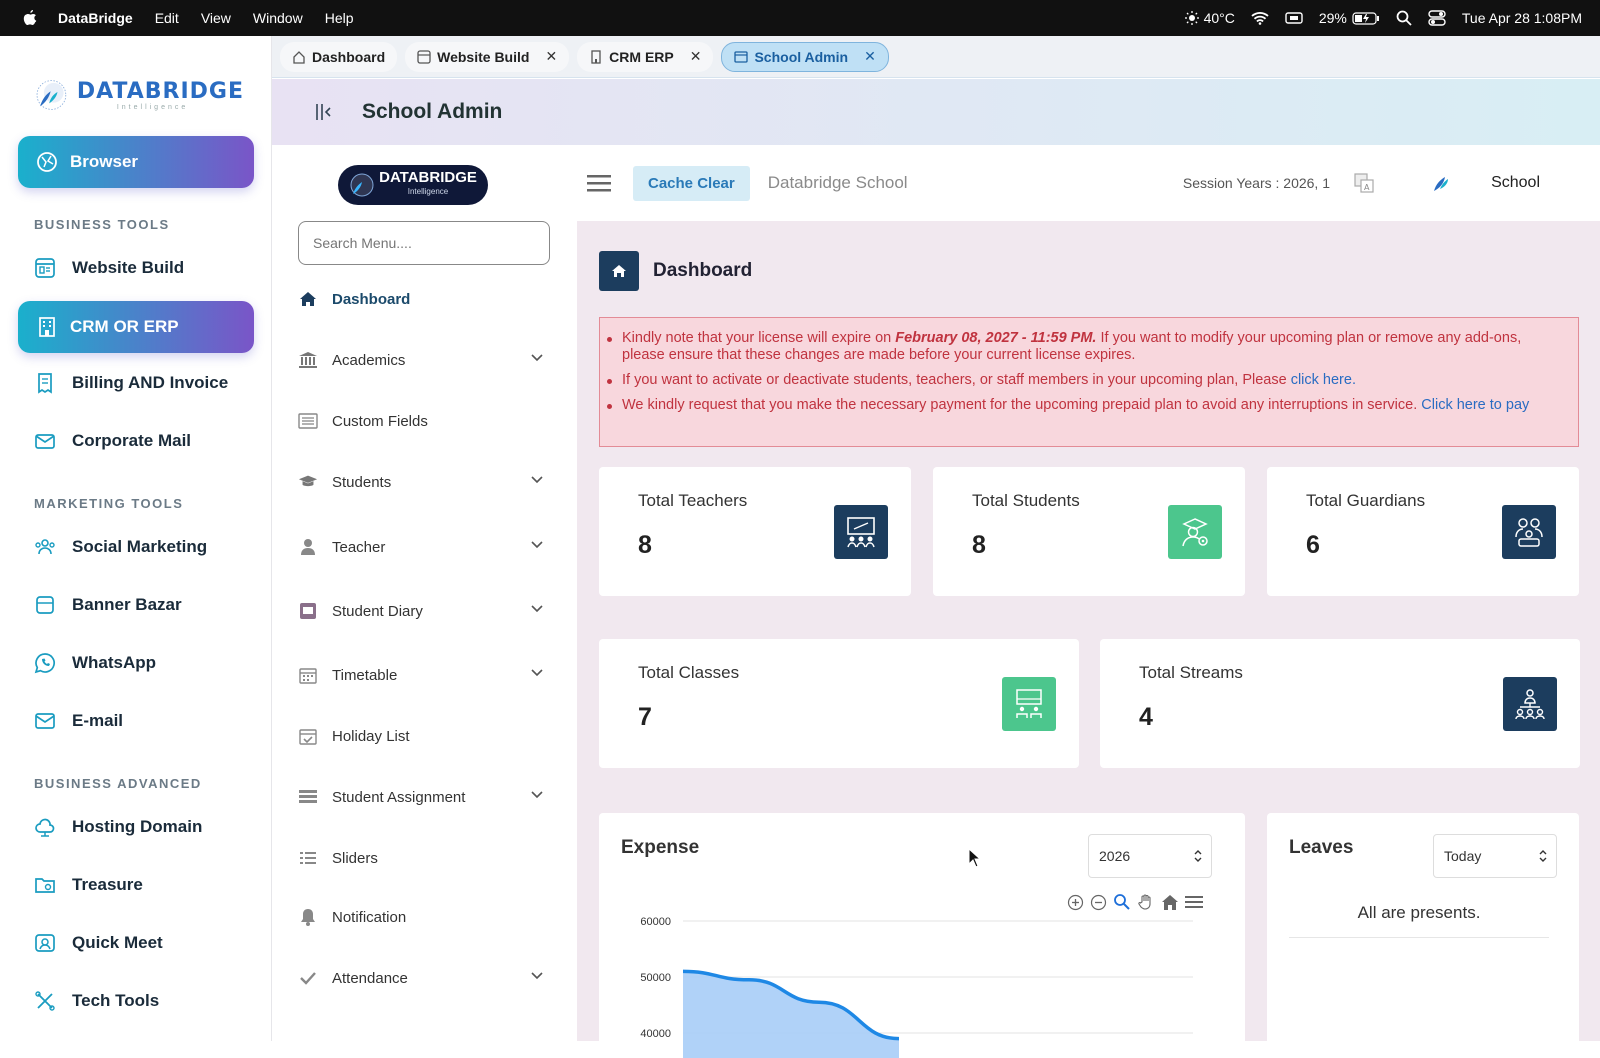  I want to click on nav-corporate-mail: Corporate Mail, so click(112, 441).